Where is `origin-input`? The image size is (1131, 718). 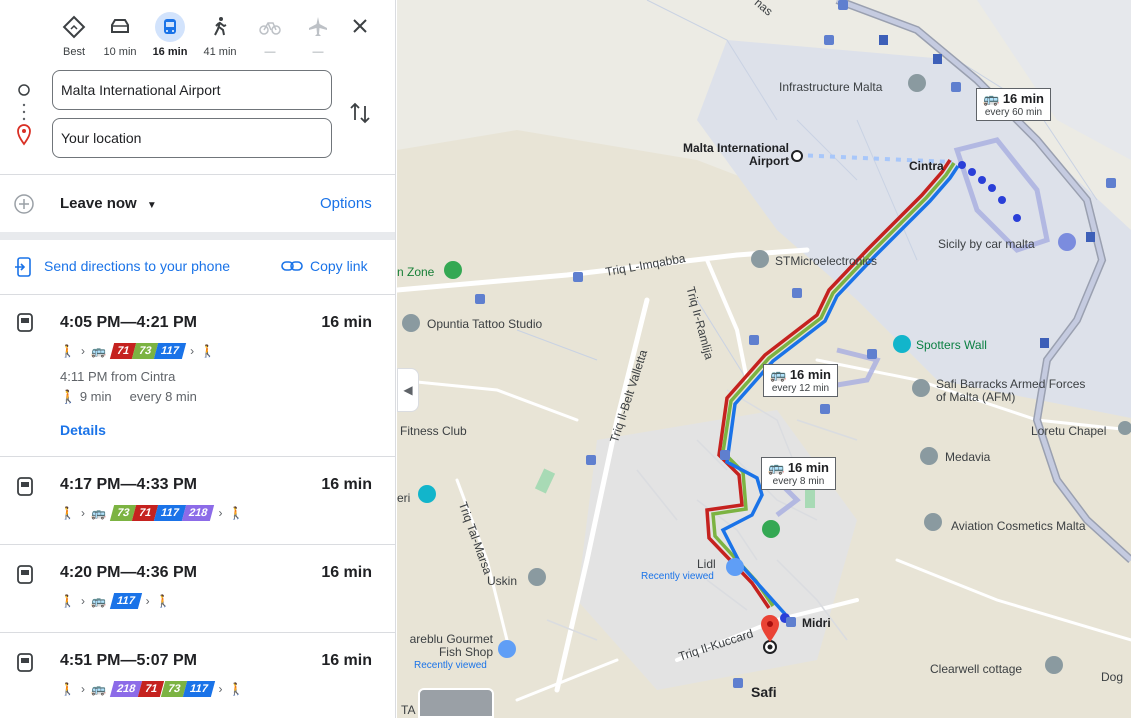 origin-input is located at coordinates (192, 90).